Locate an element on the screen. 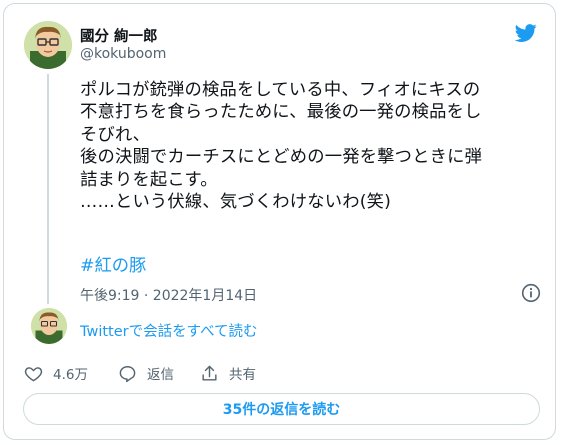 Image resolution: width=561 pixels, height=445 pixels. share-label: 共有 is located at coordinates (242, 375).